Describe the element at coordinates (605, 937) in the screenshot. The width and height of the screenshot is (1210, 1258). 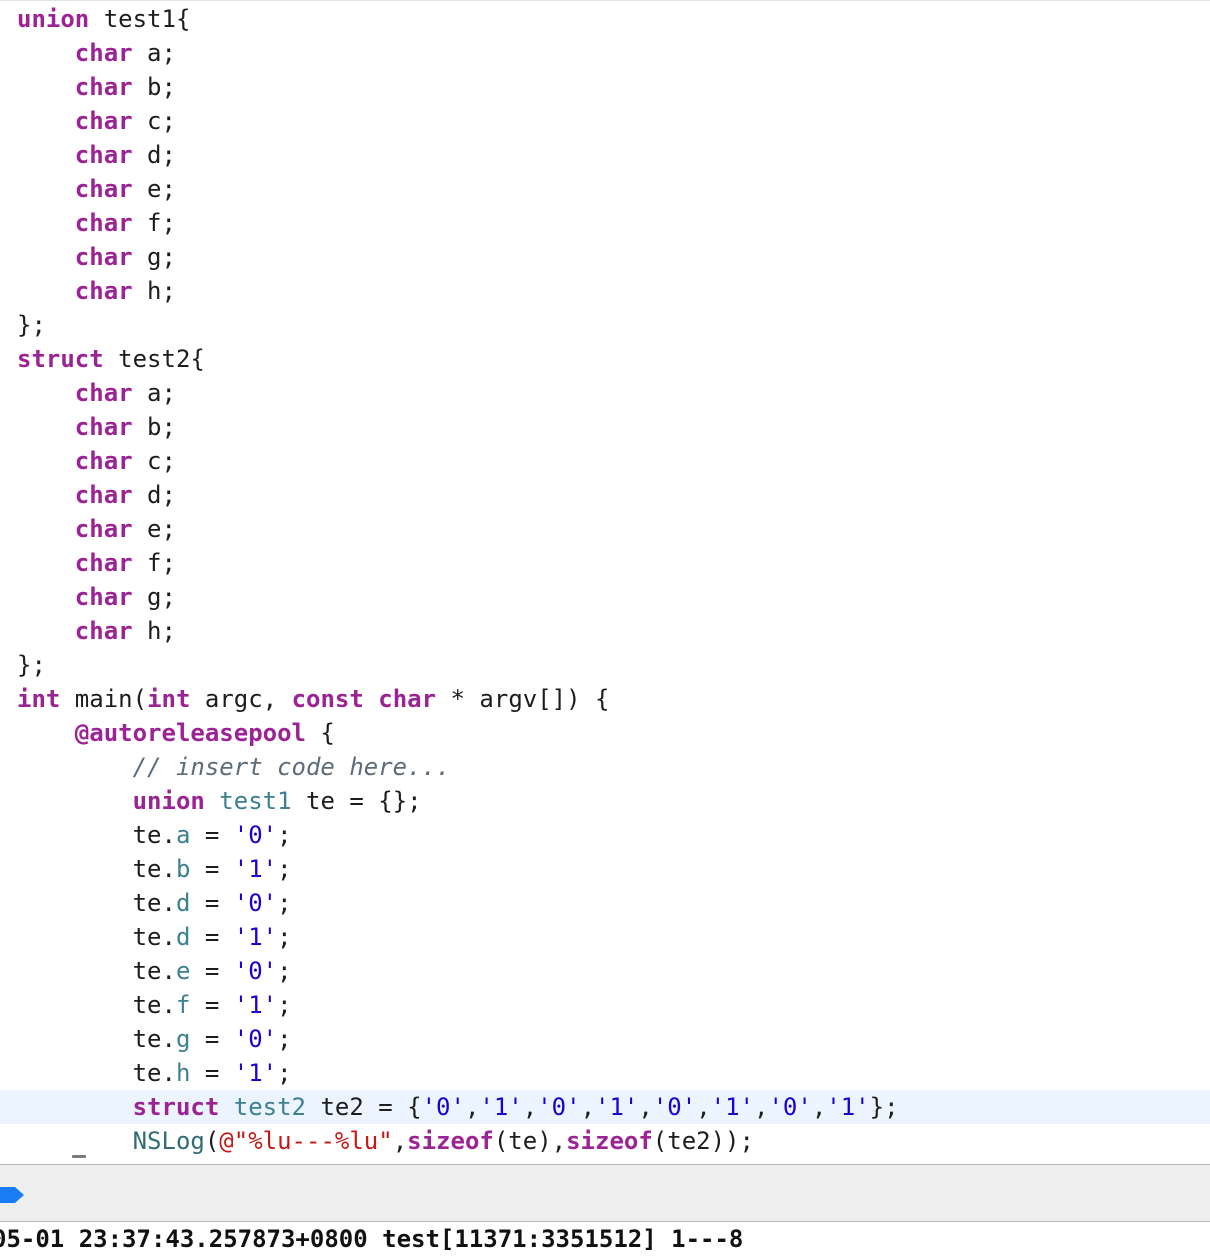
I see `code-line: te.d = '1';` at that location.